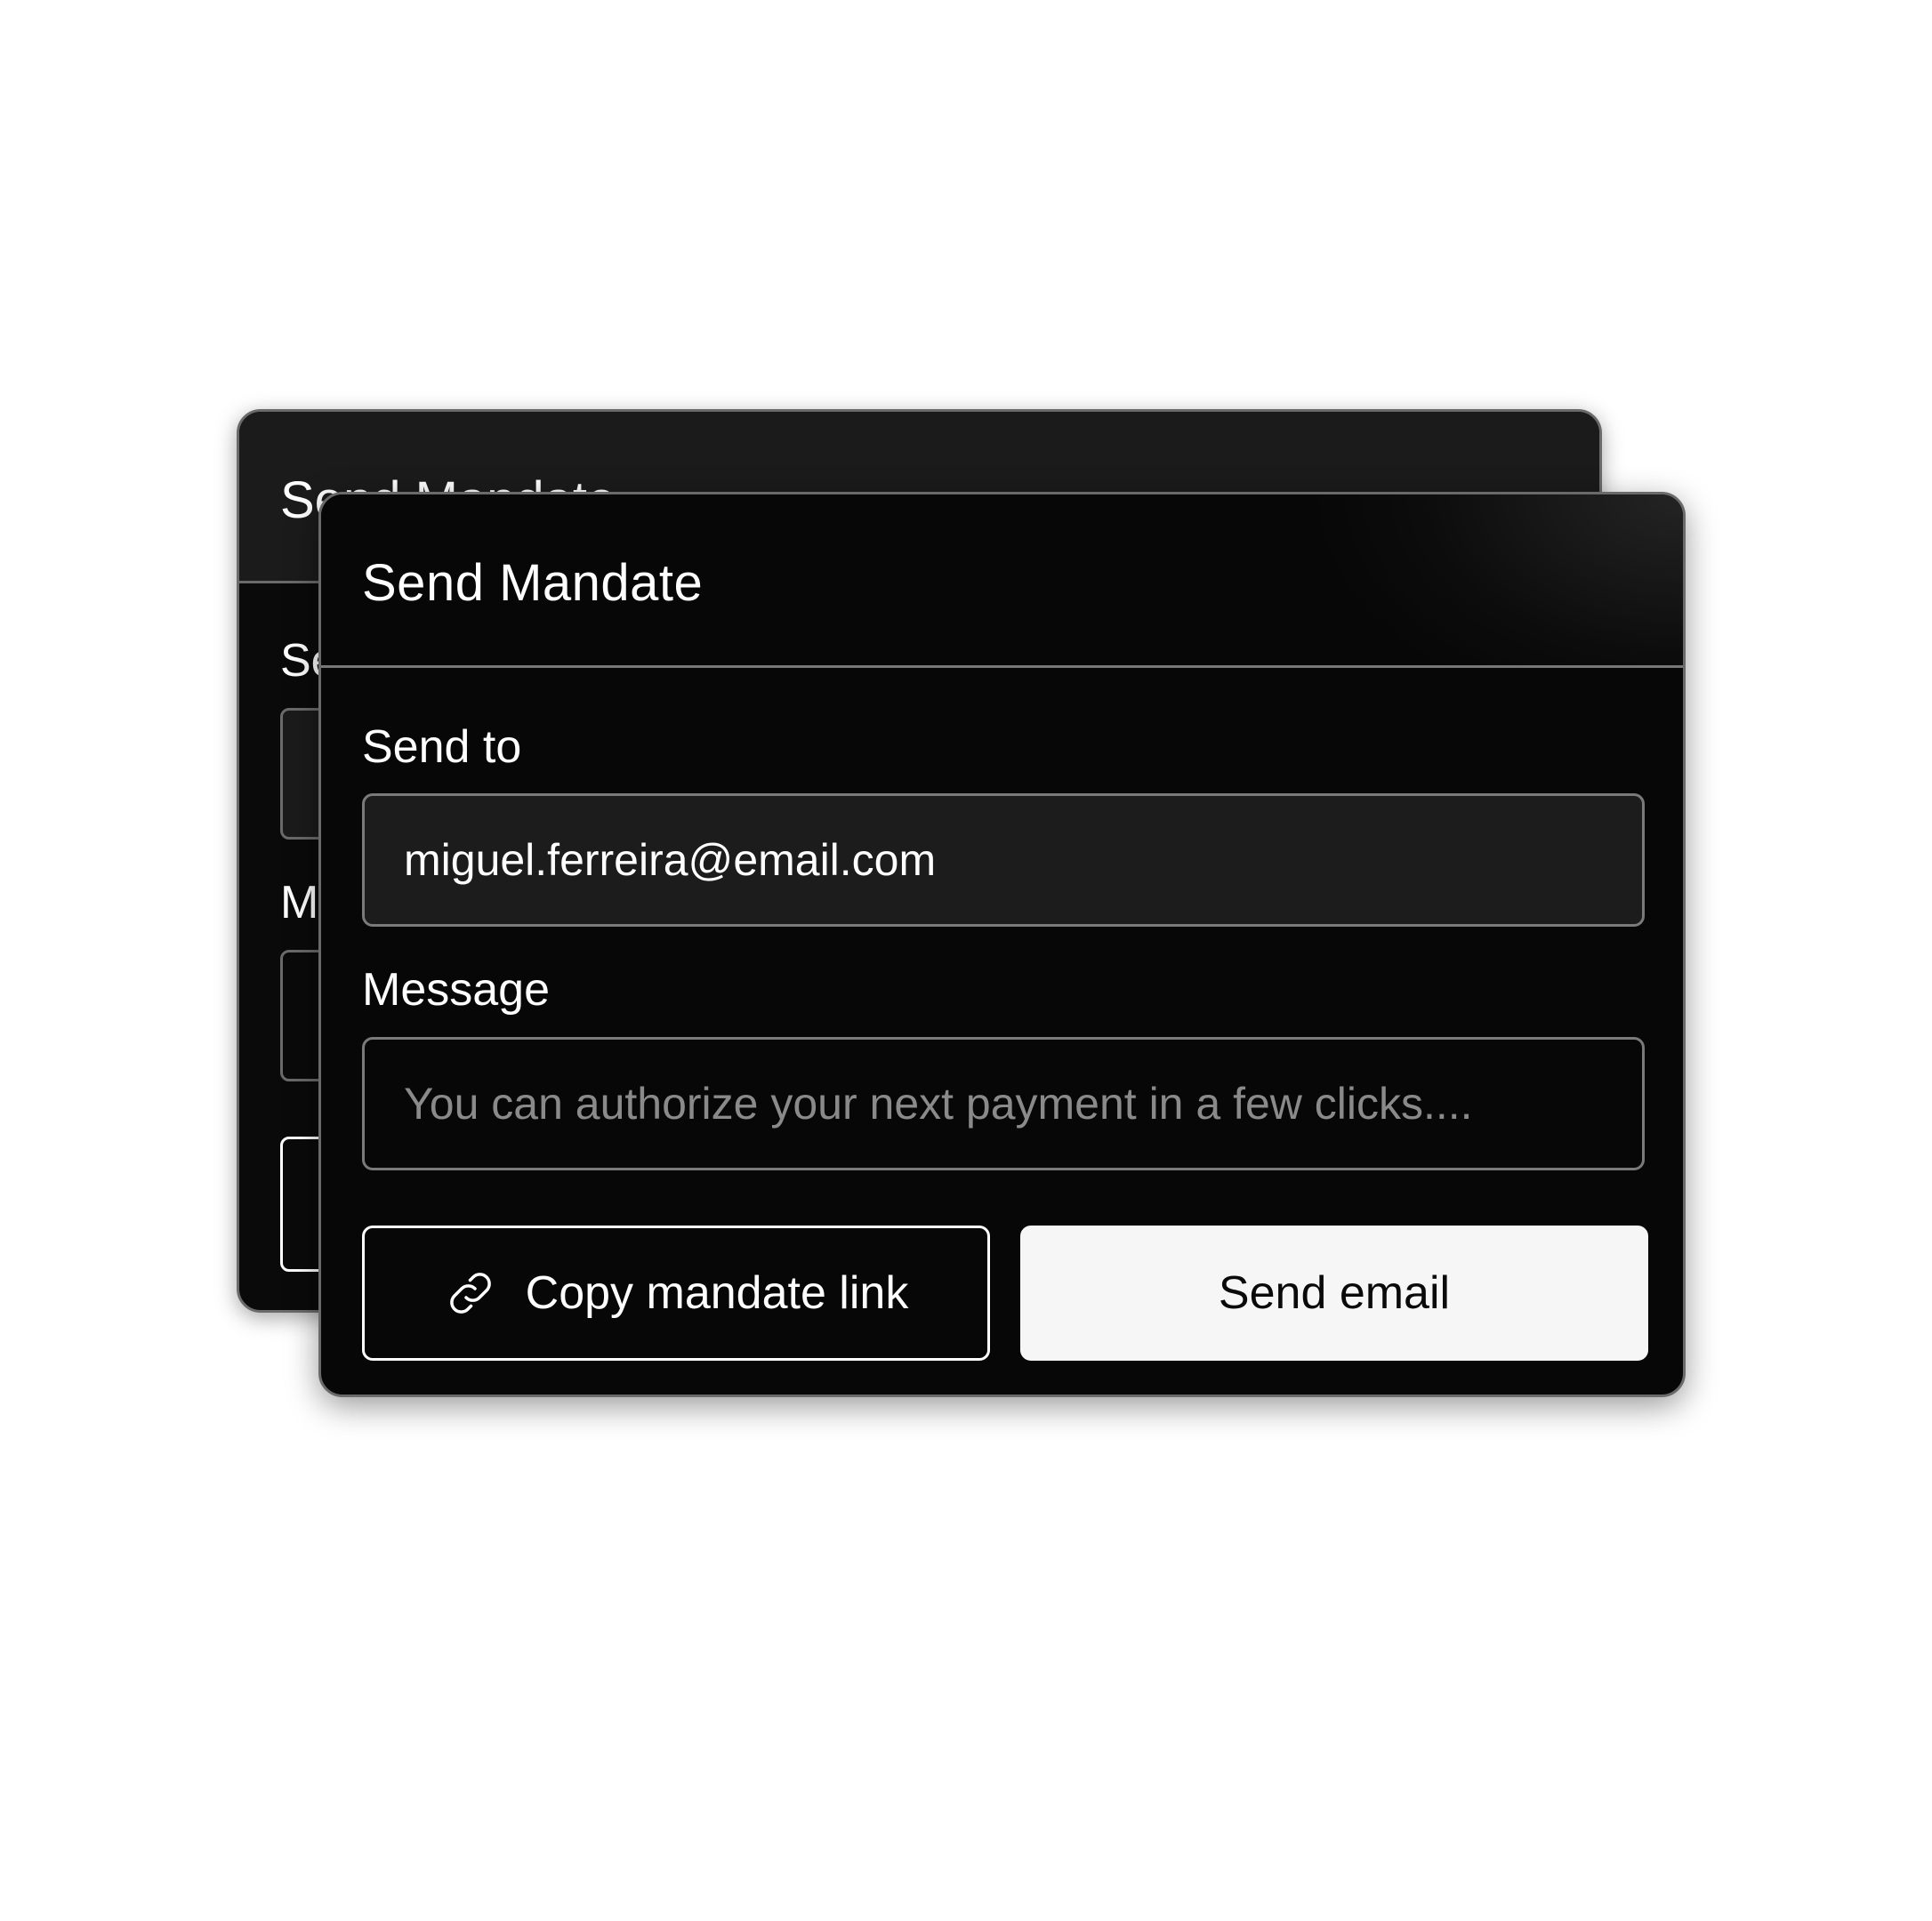  I want to click on send-email-button: Send email, so click(1334, 1293).